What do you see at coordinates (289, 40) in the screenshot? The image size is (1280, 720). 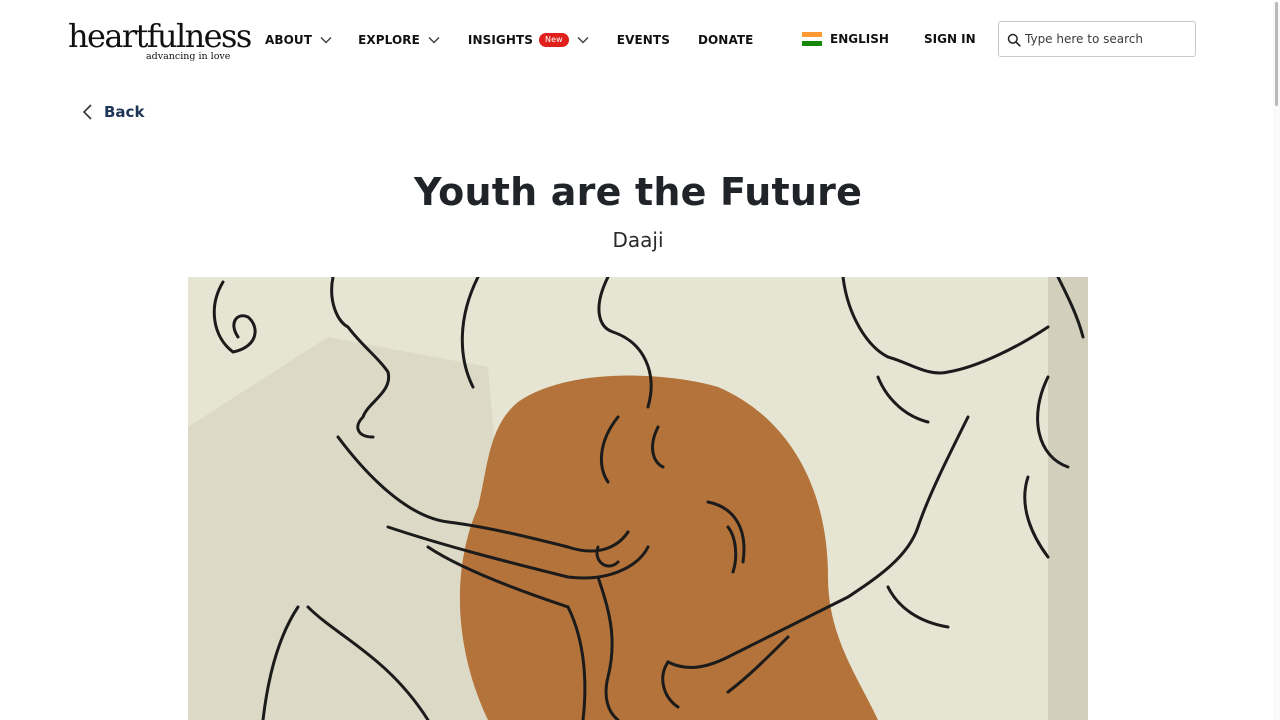 I see `nav-about-label: ABOUT` at bounding box center [289, 40].